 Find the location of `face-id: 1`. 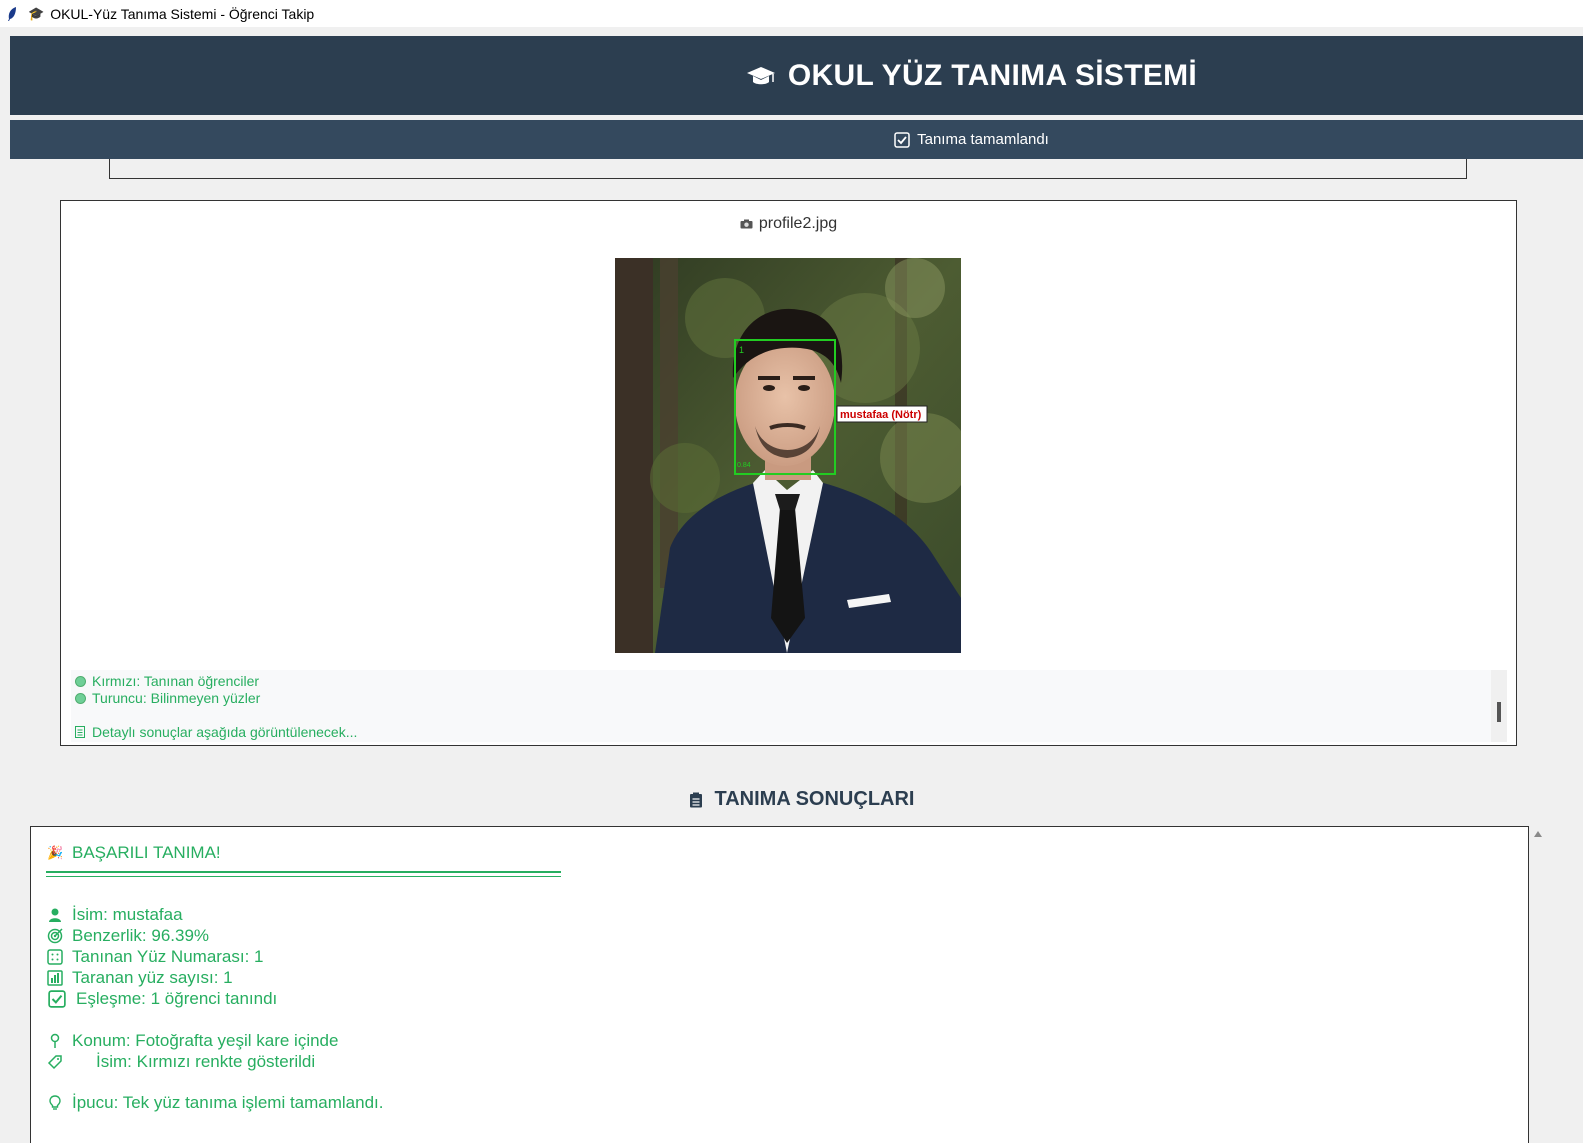

face-id: 1 is located at coordinates (741, 350).